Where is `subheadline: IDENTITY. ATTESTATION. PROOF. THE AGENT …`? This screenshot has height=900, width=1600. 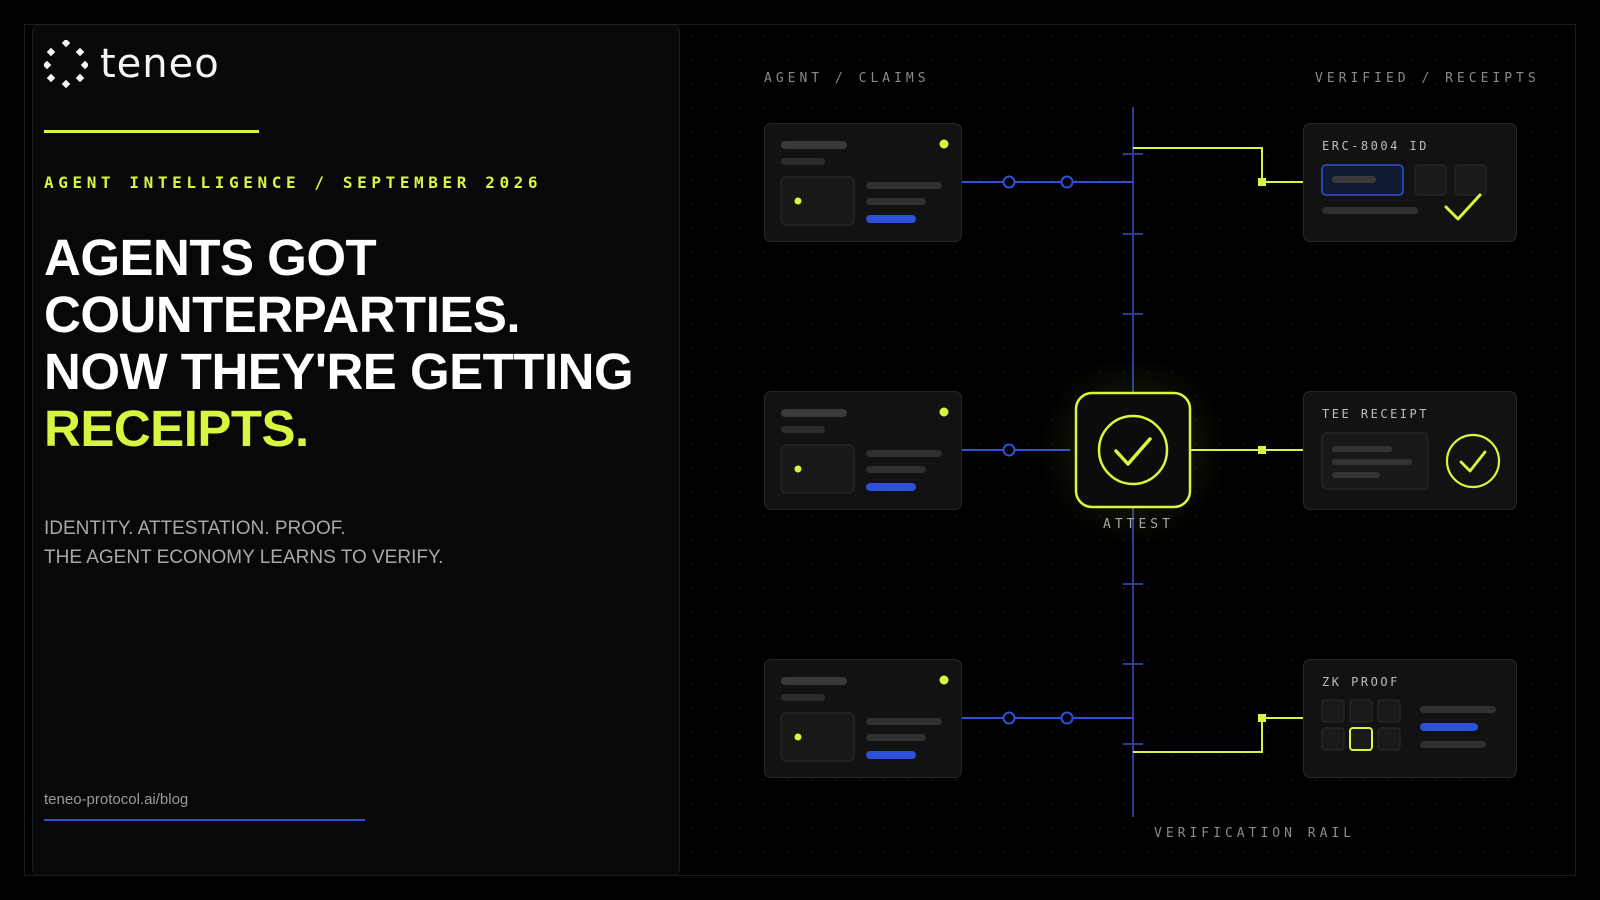 subheadline: IDENTITY. ATTESTATION. PROOF. THE AGENT … is located at coordinates (243, 543).